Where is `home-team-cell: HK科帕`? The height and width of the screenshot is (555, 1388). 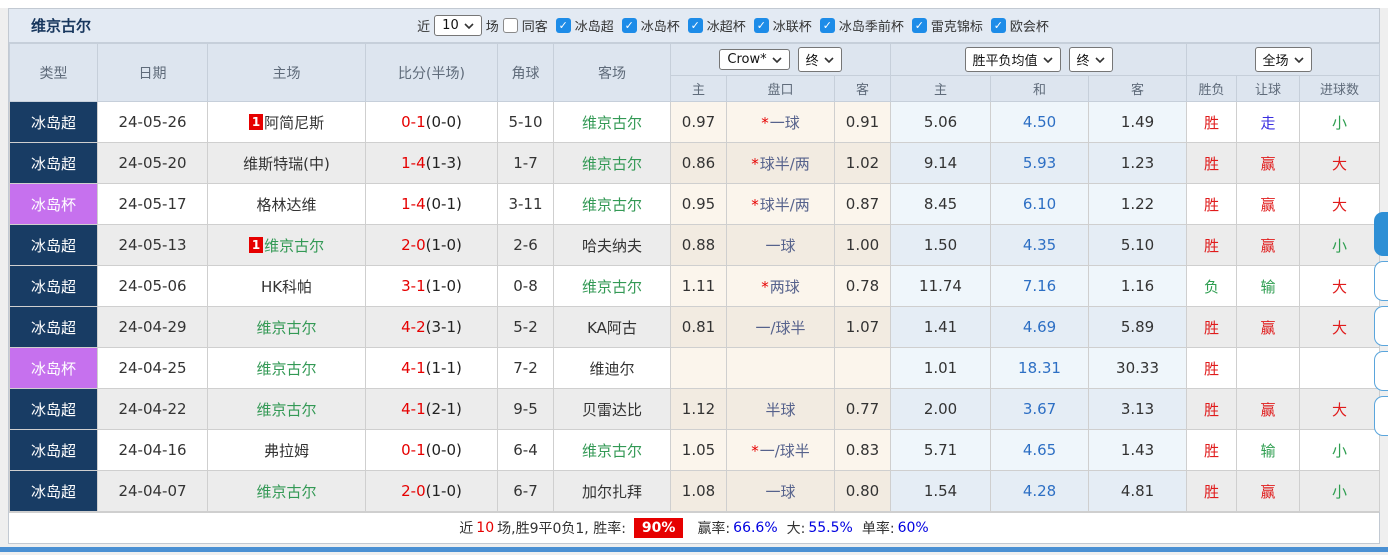 home-team-cell: HK科帕 is located at coordinates (286, 286).